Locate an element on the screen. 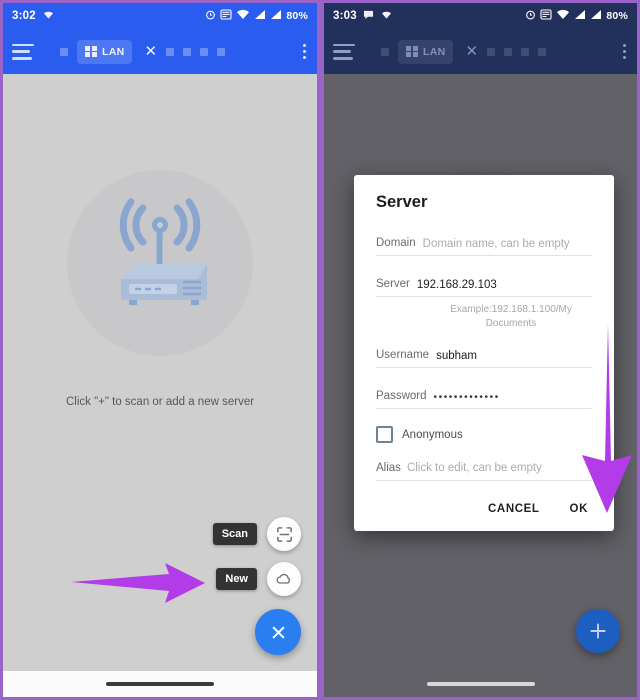 The height and width of the screenshot is (700, 640). dialog-title: Server is located at coordinates (402, 202).